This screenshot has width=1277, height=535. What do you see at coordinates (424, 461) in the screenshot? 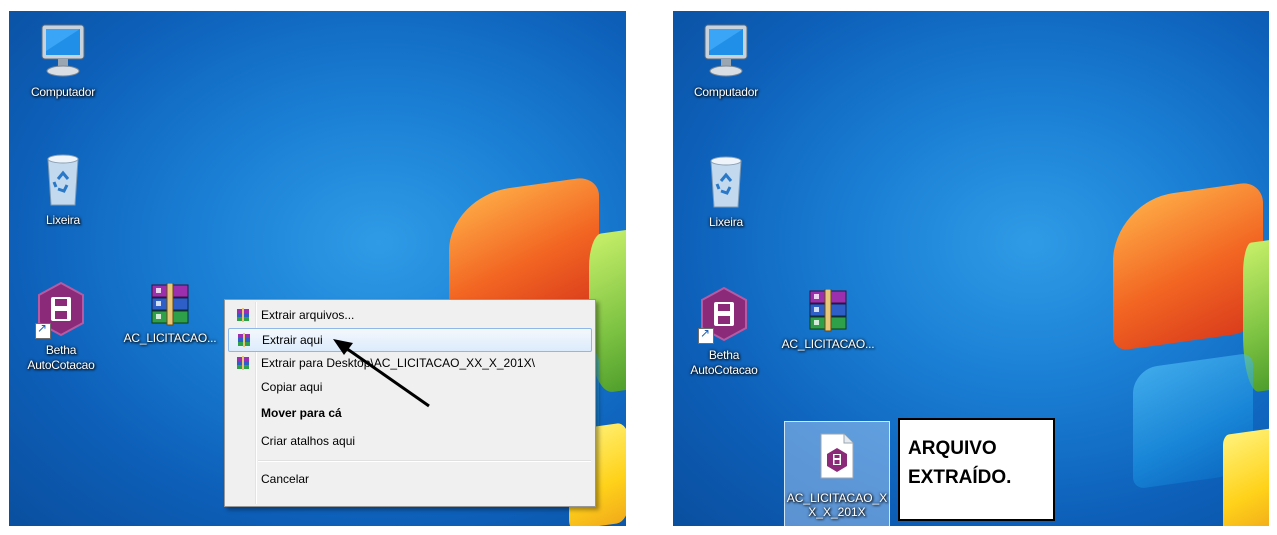
I see `menu-separator` at bounding box center [424, 461].